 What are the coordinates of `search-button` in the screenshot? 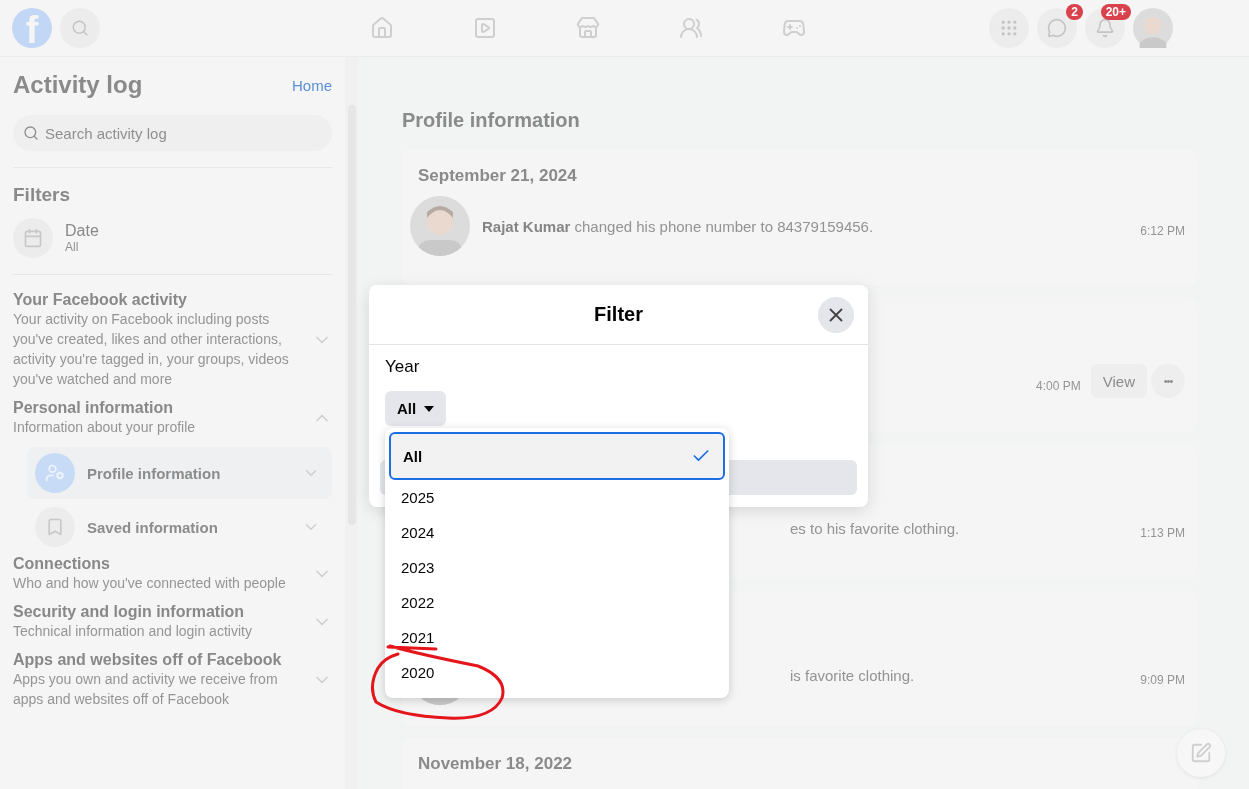 It's located at (80, 28).